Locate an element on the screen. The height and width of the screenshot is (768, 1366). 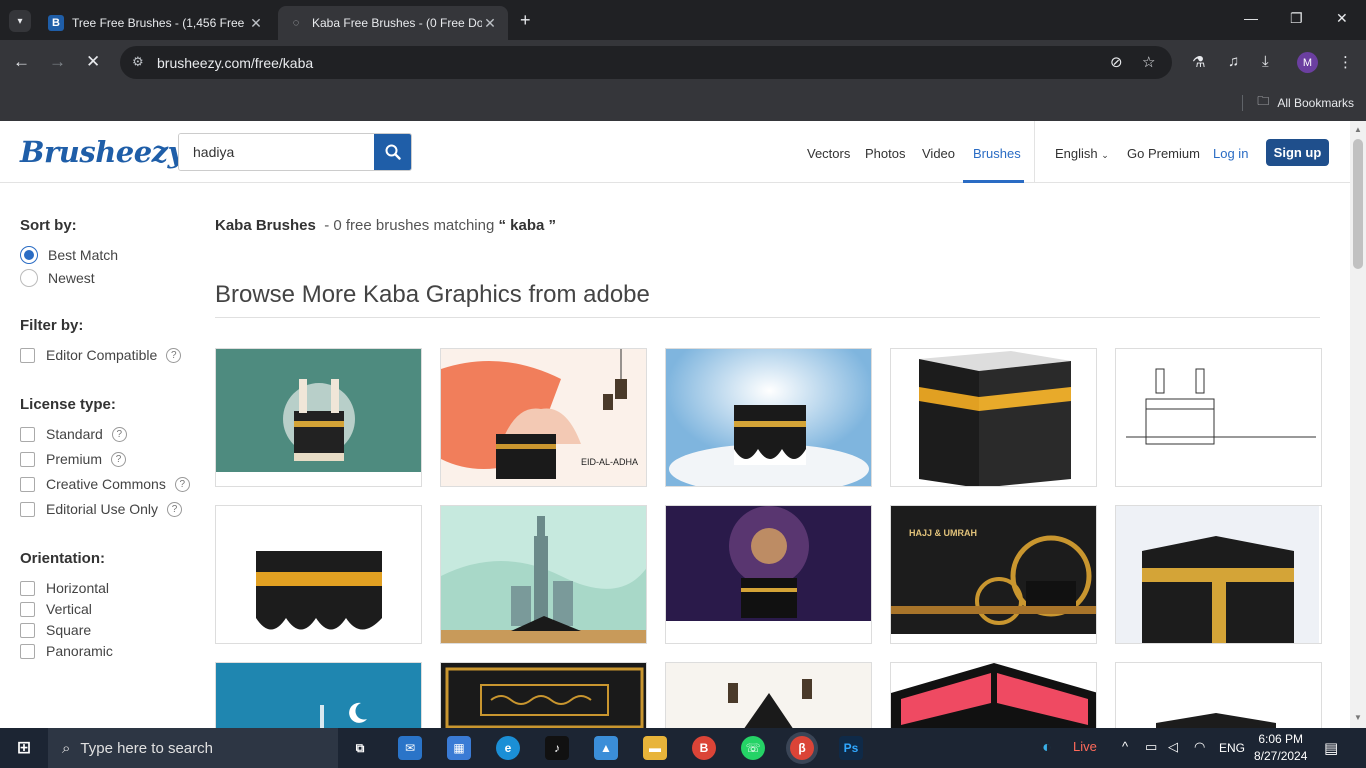
go-premium-link: Go Premium is located at coordinates (1163, 153).